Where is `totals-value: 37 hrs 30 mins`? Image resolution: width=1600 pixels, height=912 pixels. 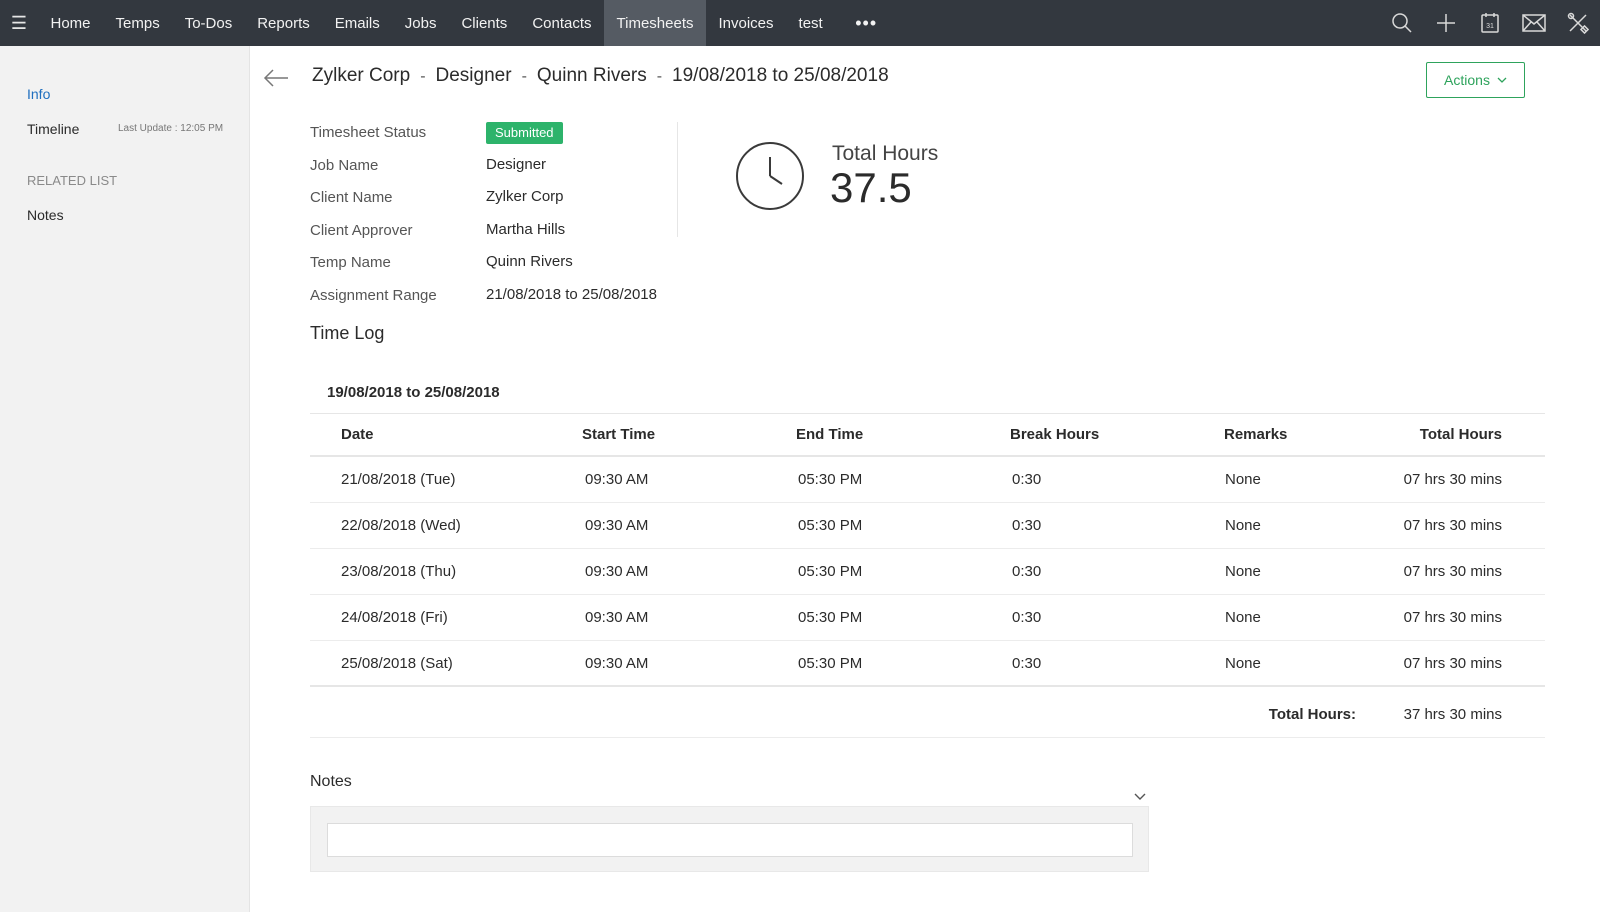 totals-value: 37 hrs 30 mins is located at coordinates (1452, 714).